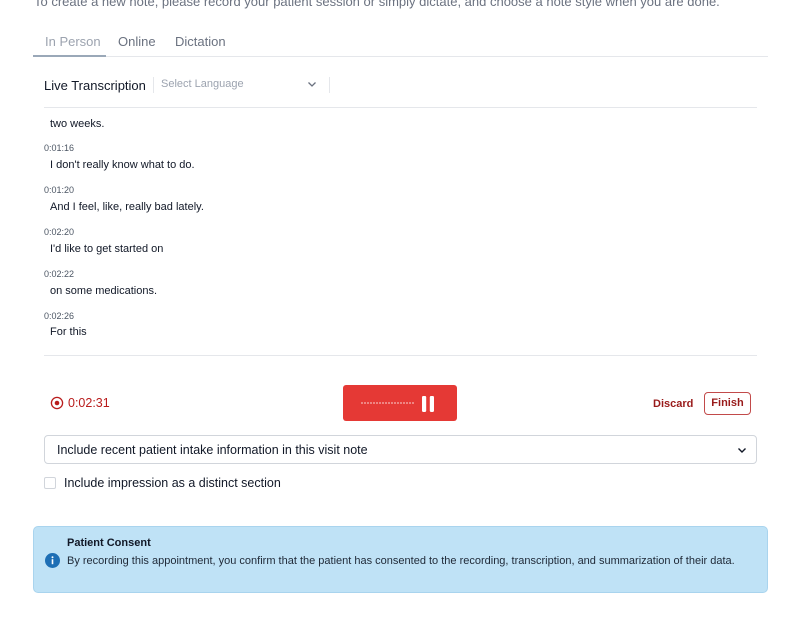 The height and width of the screenshot is (620, 800). Describe the element at coordinates (77, 124) in the screenshot. I see `transcript-line: two weeks.` at that location.